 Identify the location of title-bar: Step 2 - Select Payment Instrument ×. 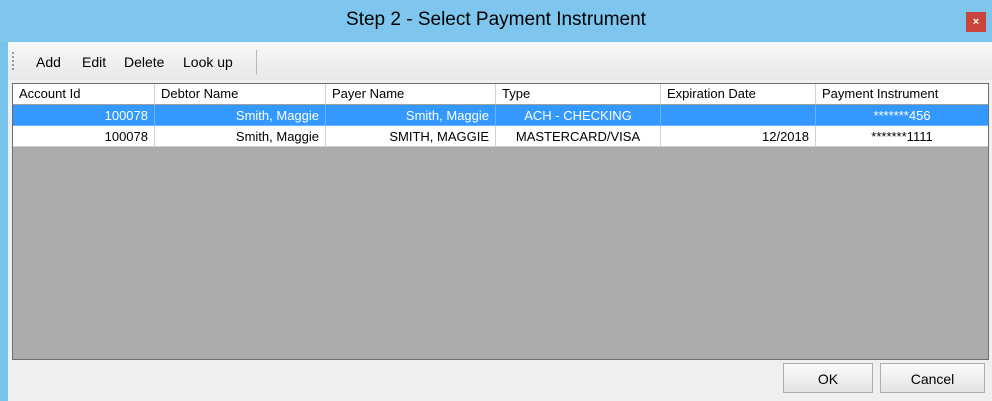
(496, 21).